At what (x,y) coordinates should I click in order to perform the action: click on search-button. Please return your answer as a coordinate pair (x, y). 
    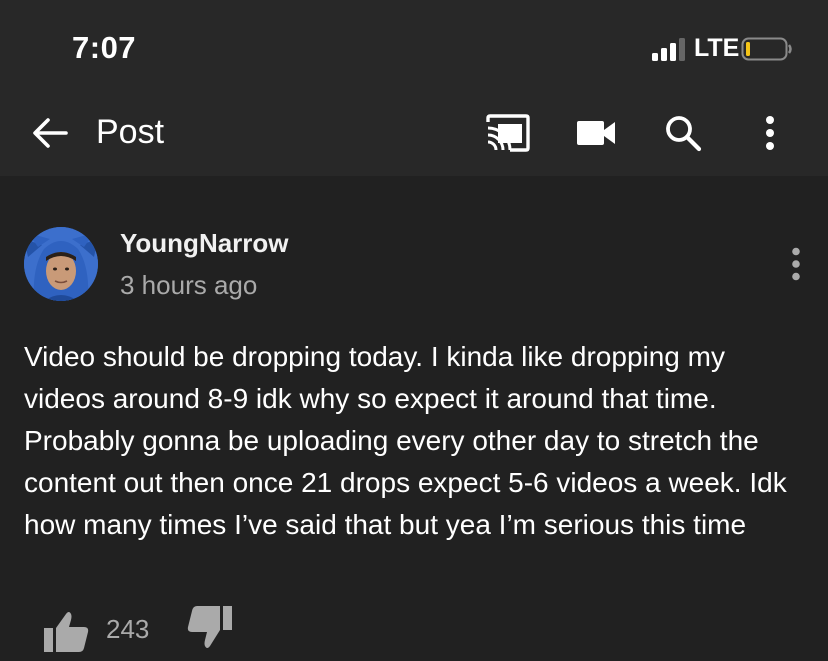
    Looking at the image, I should click on (683, 133).